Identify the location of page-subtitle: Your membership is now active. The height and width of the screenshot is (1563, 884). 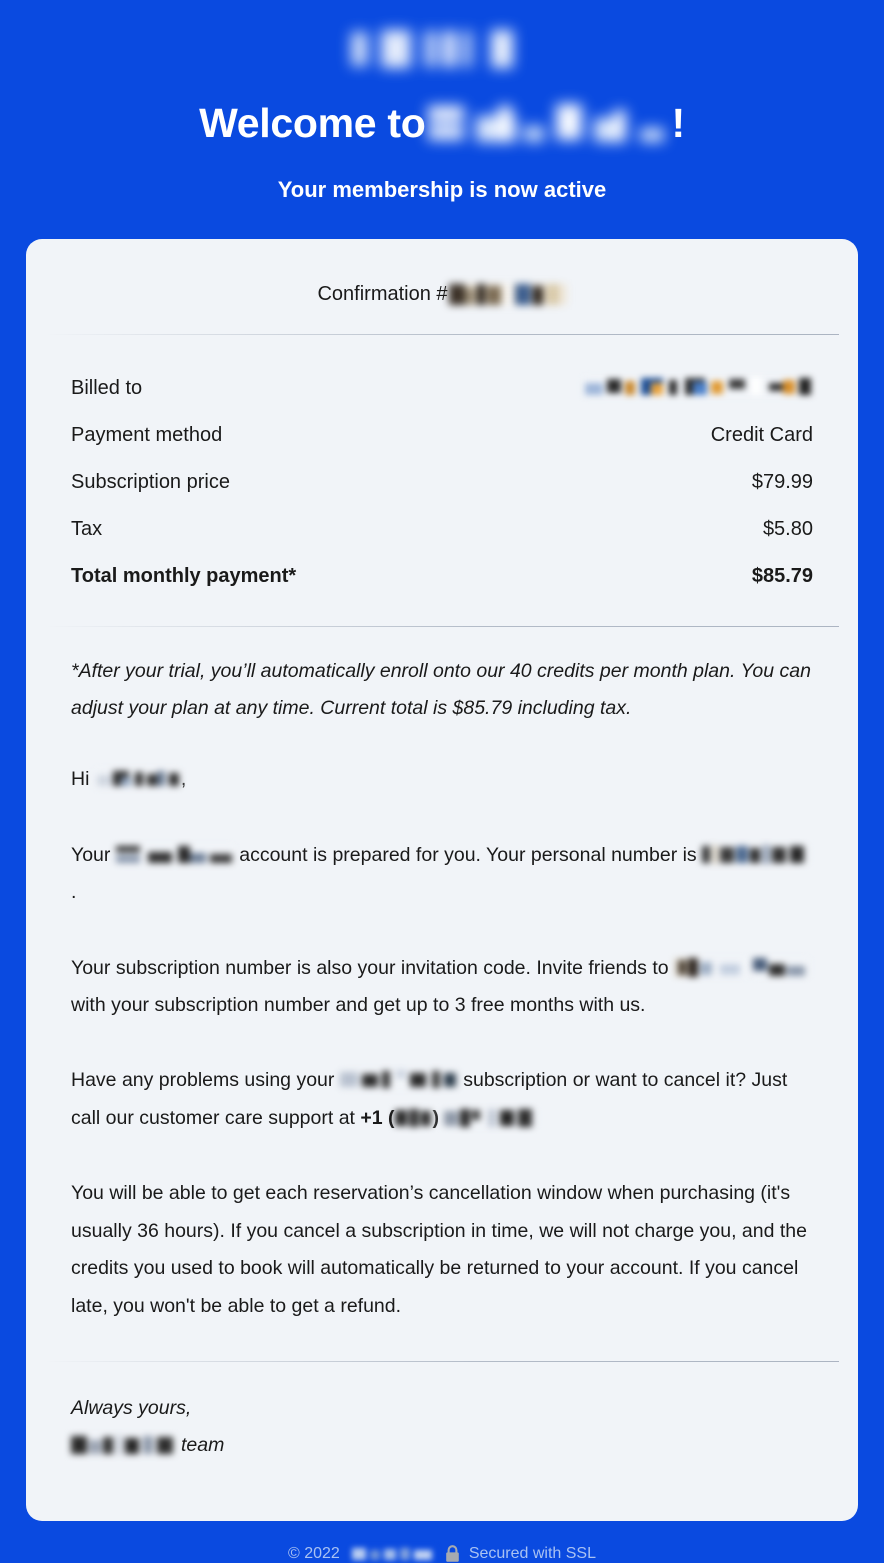
(442, 190).